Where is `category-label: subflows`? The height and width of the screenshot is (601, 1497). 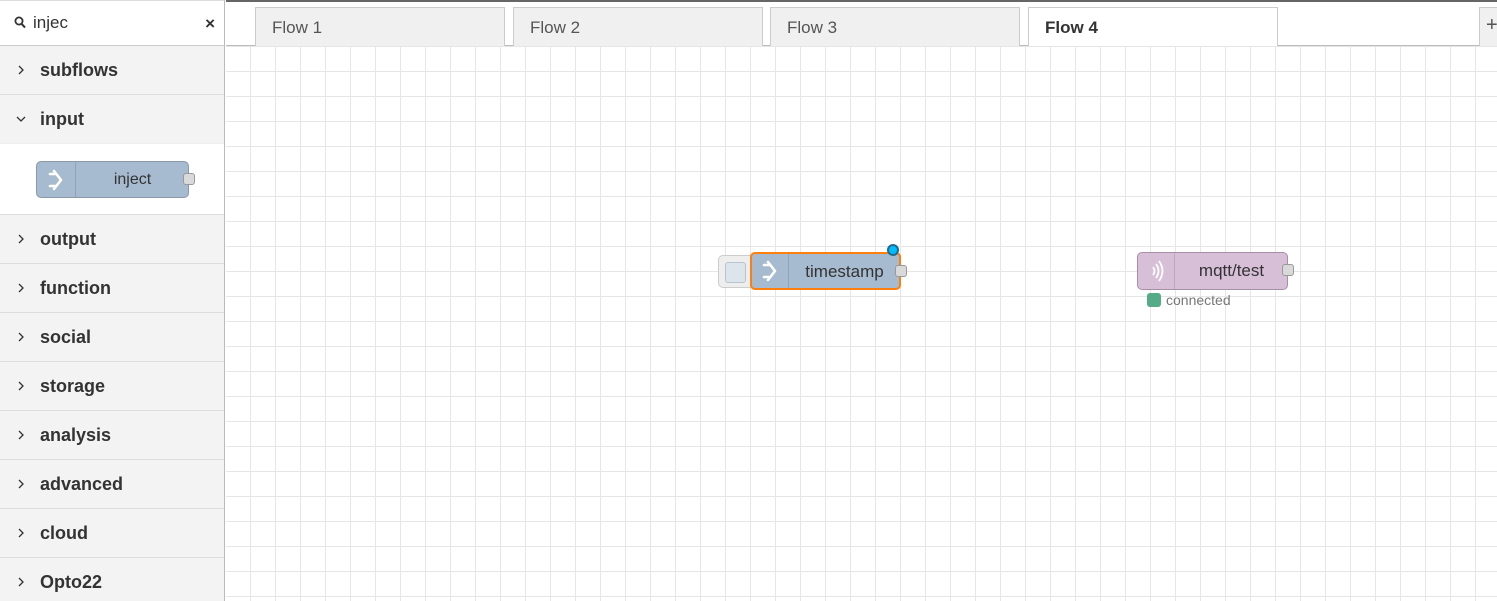
category-label: subflows is located at coordinates (79, 69).